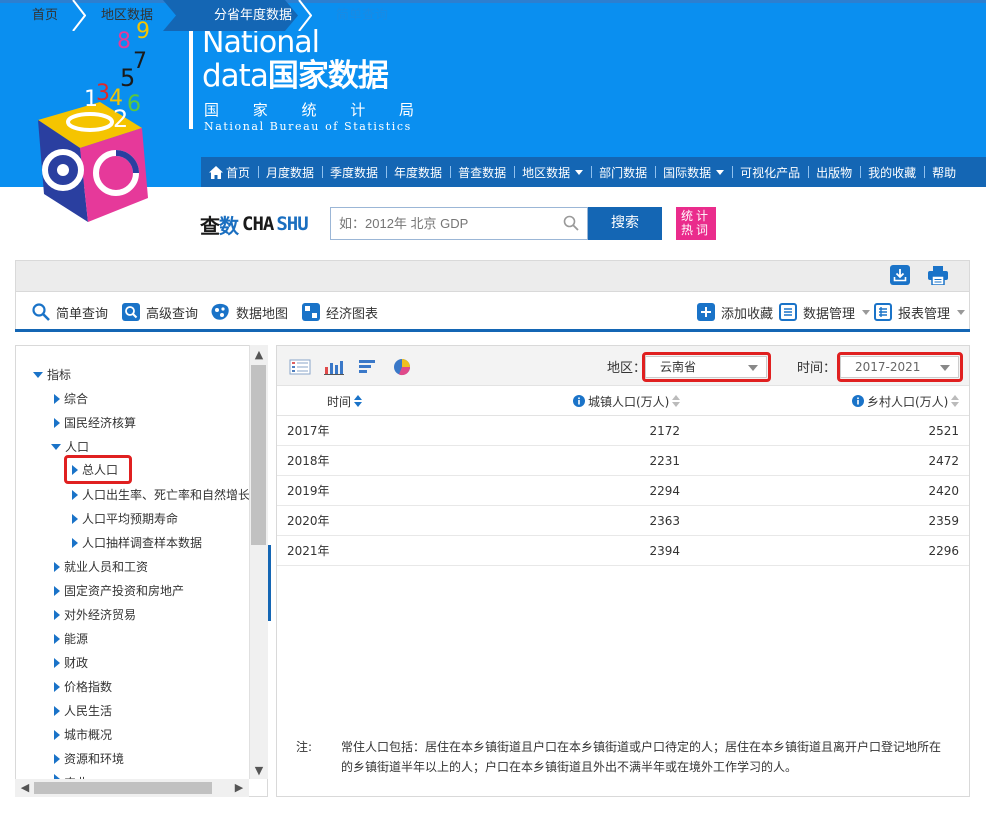  Describe the element at coordinates (125, 519) in the screenshot. I see `tree-item: 人口平均预期寿命` at that location.